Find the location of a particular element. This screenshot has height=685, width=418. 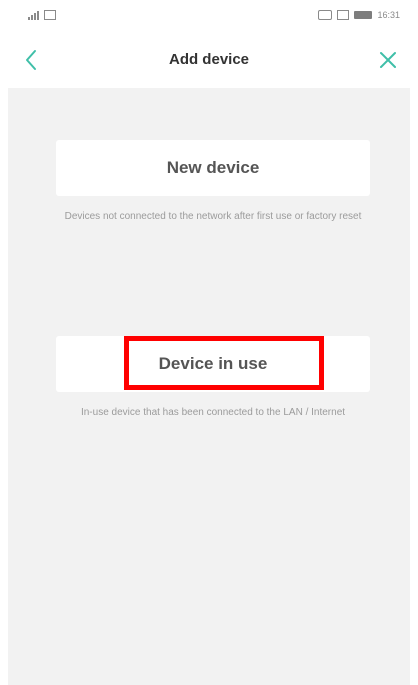

new-device-label: New device is located at coordinates (213, 167).